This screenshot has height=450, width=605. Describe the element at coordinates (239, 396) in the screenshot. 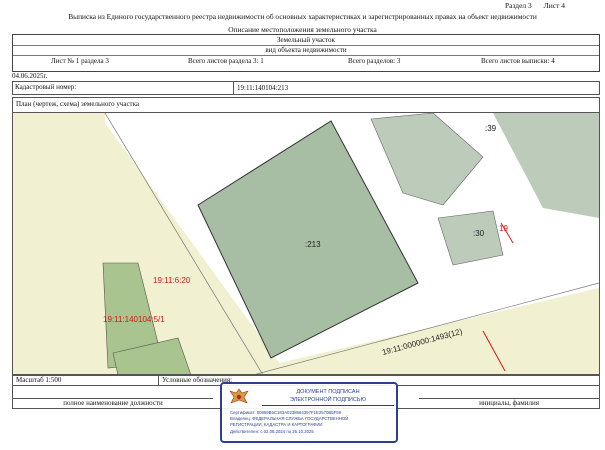

I see `eagle-emblem-icon` at that location.